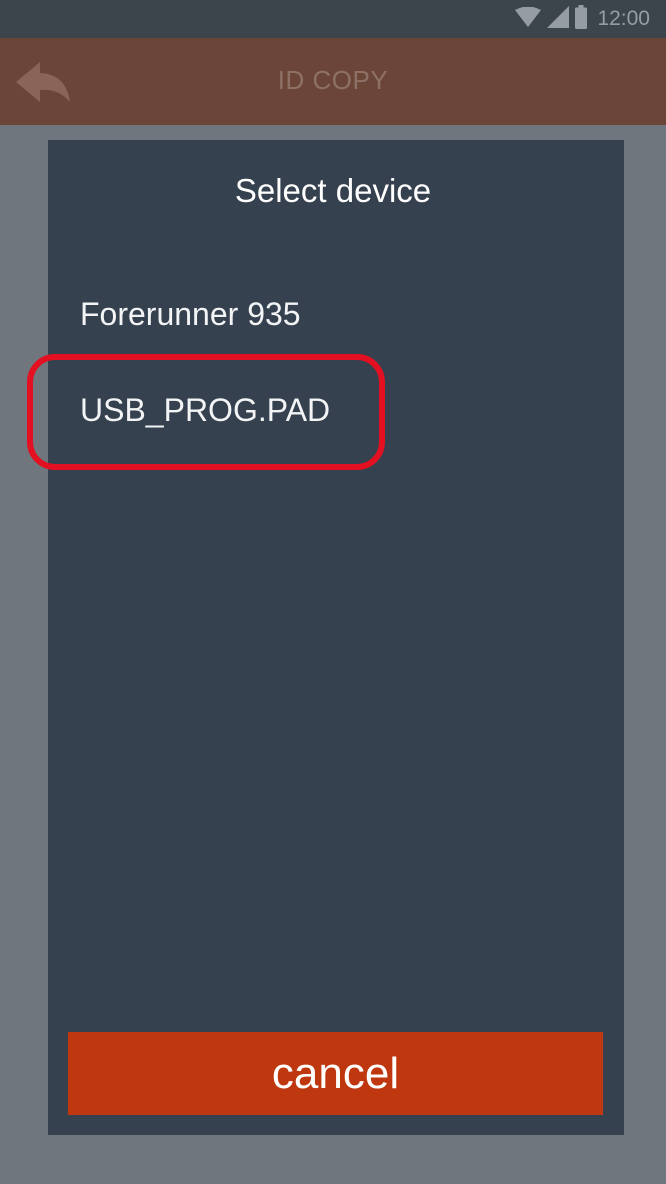  What do you see at coordinates (333, 19) in the screenshot?
I see `status-bar: 12:00` at bounding box center [333, 19].